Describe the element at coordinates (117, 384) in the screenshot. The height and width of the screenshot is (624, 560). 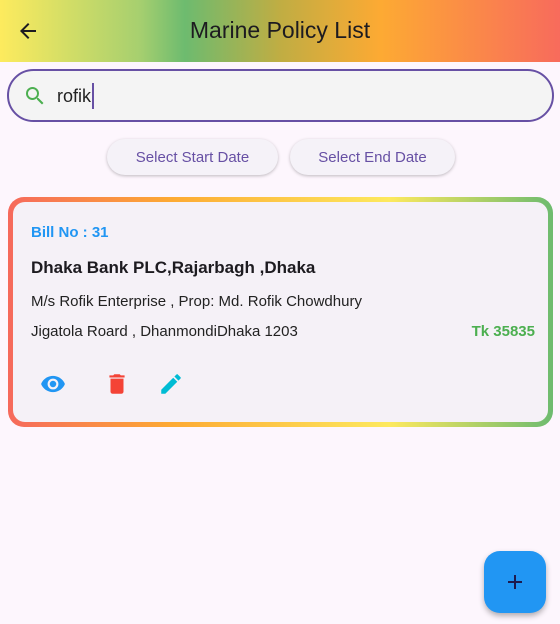
I see `delete-trash-icon` at that location.